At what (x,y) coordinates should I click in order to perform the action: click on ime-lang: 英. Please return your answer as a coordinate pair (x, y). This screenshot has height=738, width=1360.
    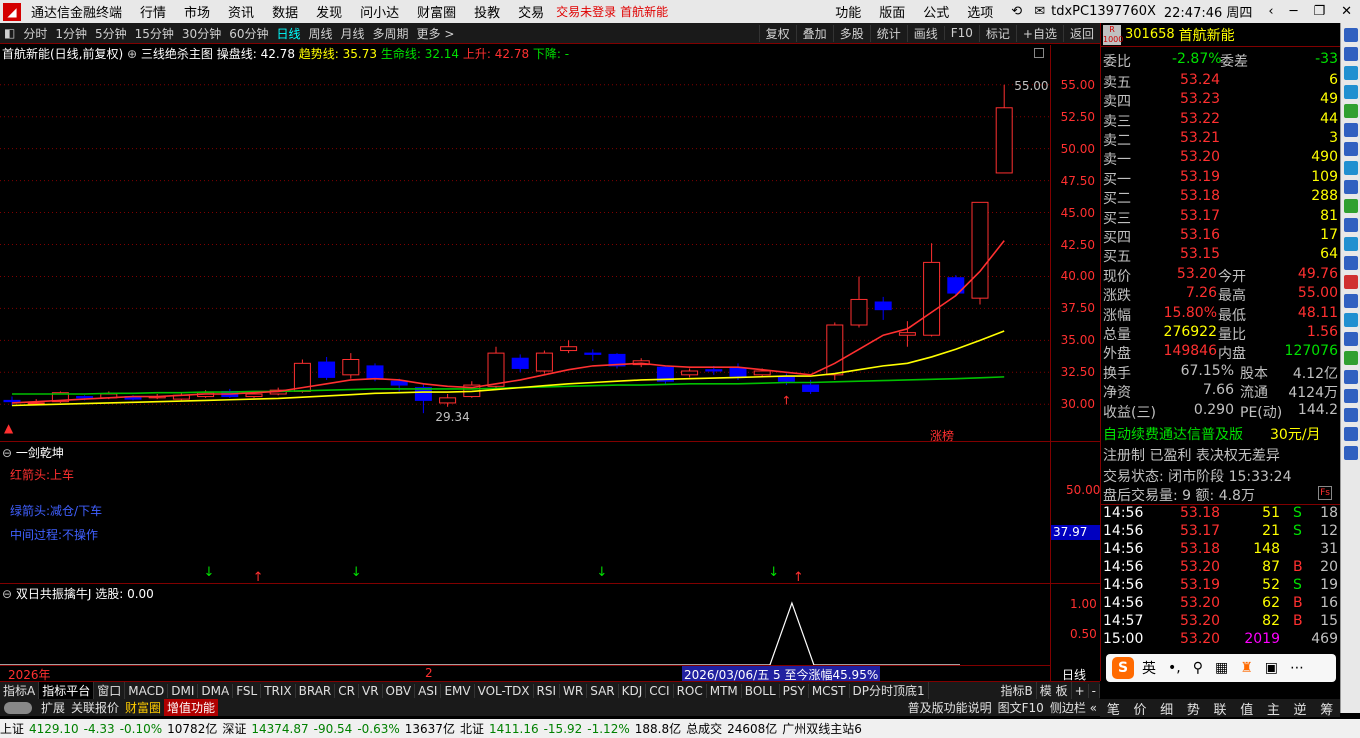
    Looking at the image, I should click on (1149, 668).